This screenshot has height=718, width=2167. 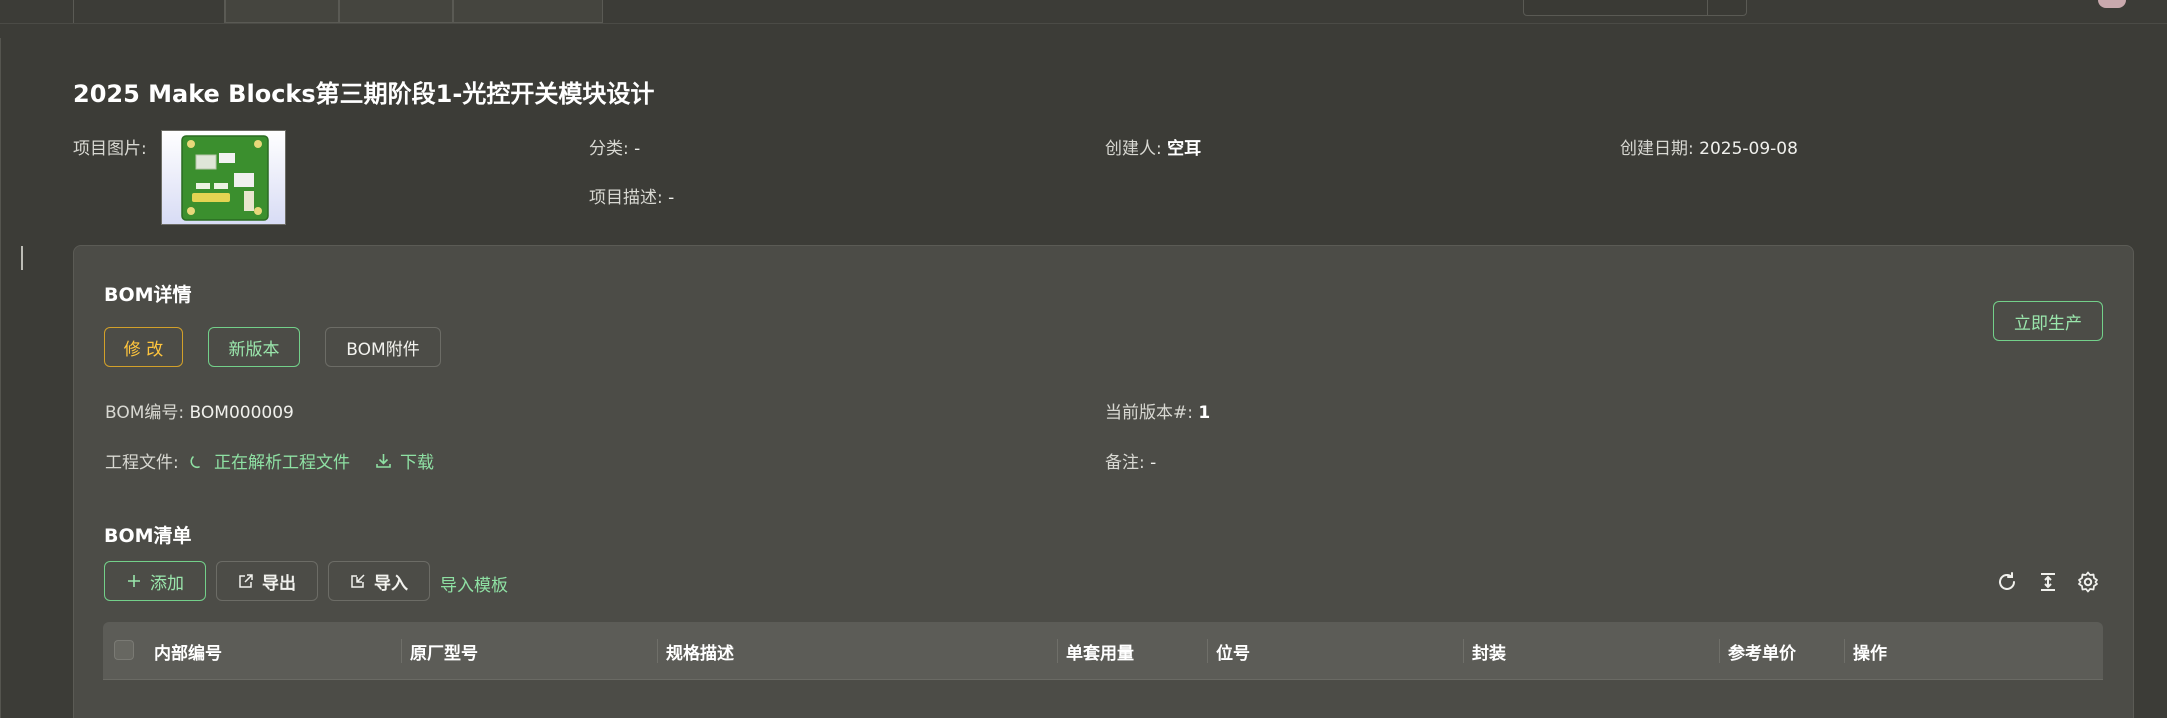 I want to click on new-version-button-label: 新版本, so click(x=254, y=349).